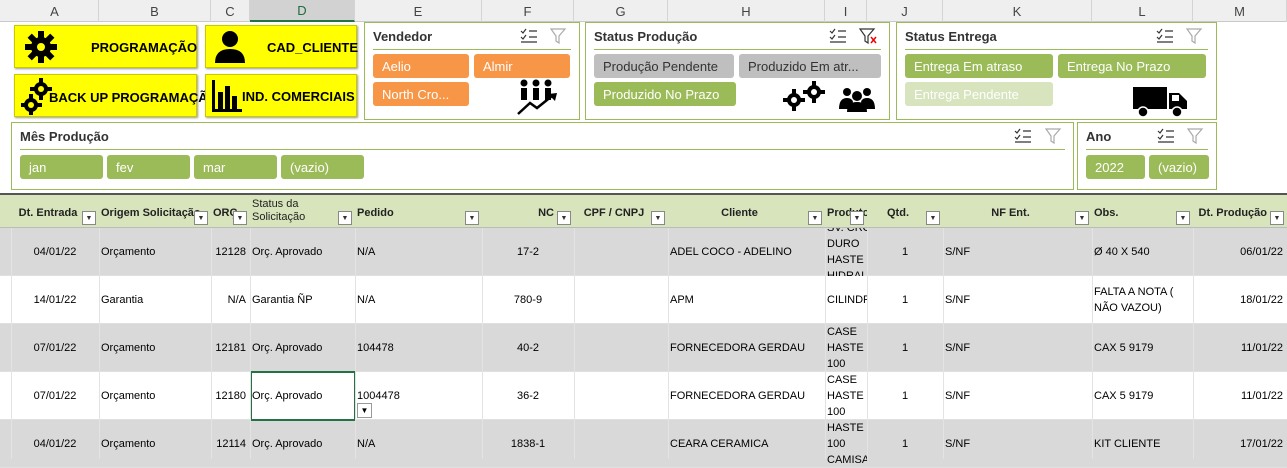 The image size is (1287, 468). What do you see at coordinates (746, 444) in the screenshot?
I see `table-cell: CEARA CERAMICA` at bounding box center [746, 444].